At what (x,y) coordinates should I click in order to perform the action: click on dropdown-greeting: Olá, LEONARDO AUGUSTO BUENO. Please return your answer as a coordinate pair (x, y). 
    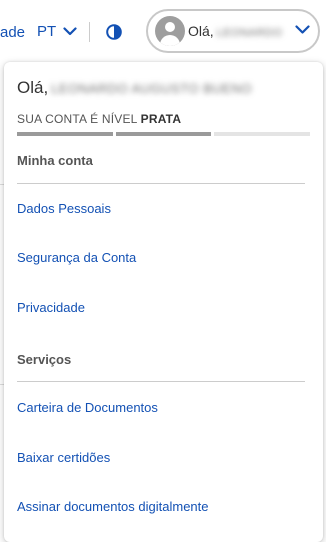
    Looking at the image, I should click on (134, 87).